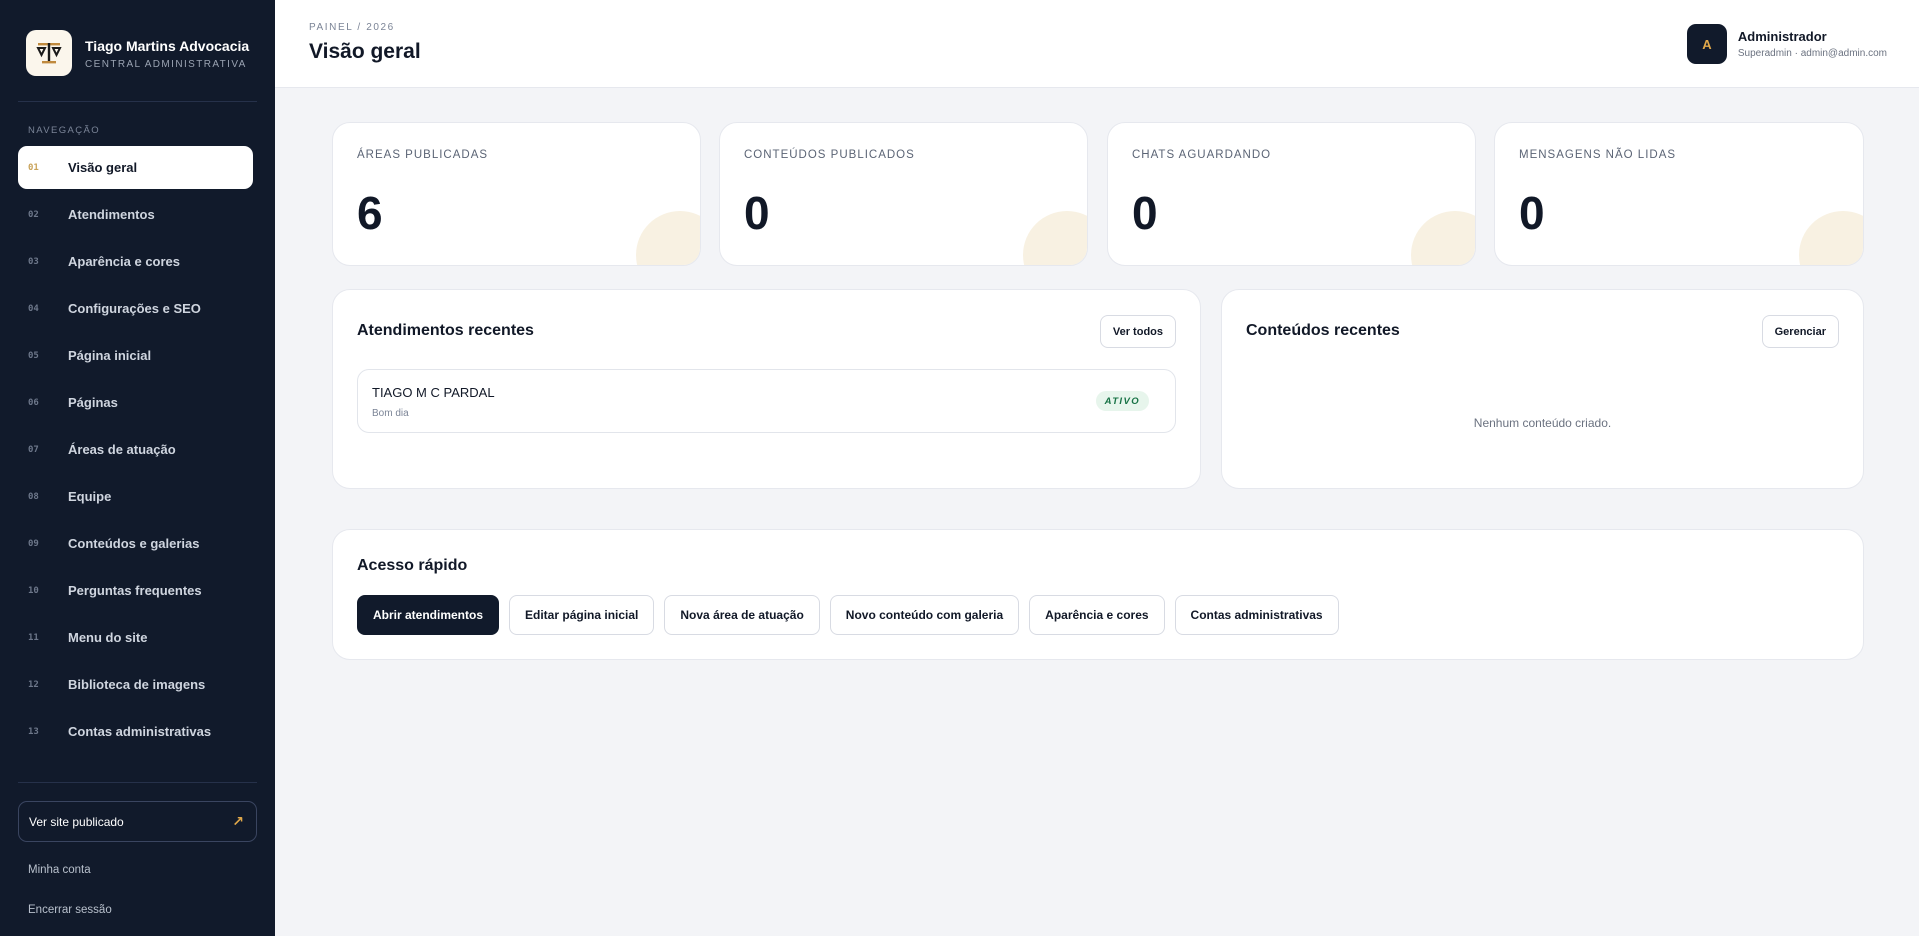 This screenshot has height=936, width=1919. Describe the element at coordinates (1812, 53) in the screenshot. I see `user-meta: Superadmin · admin@admin.com` at that location.